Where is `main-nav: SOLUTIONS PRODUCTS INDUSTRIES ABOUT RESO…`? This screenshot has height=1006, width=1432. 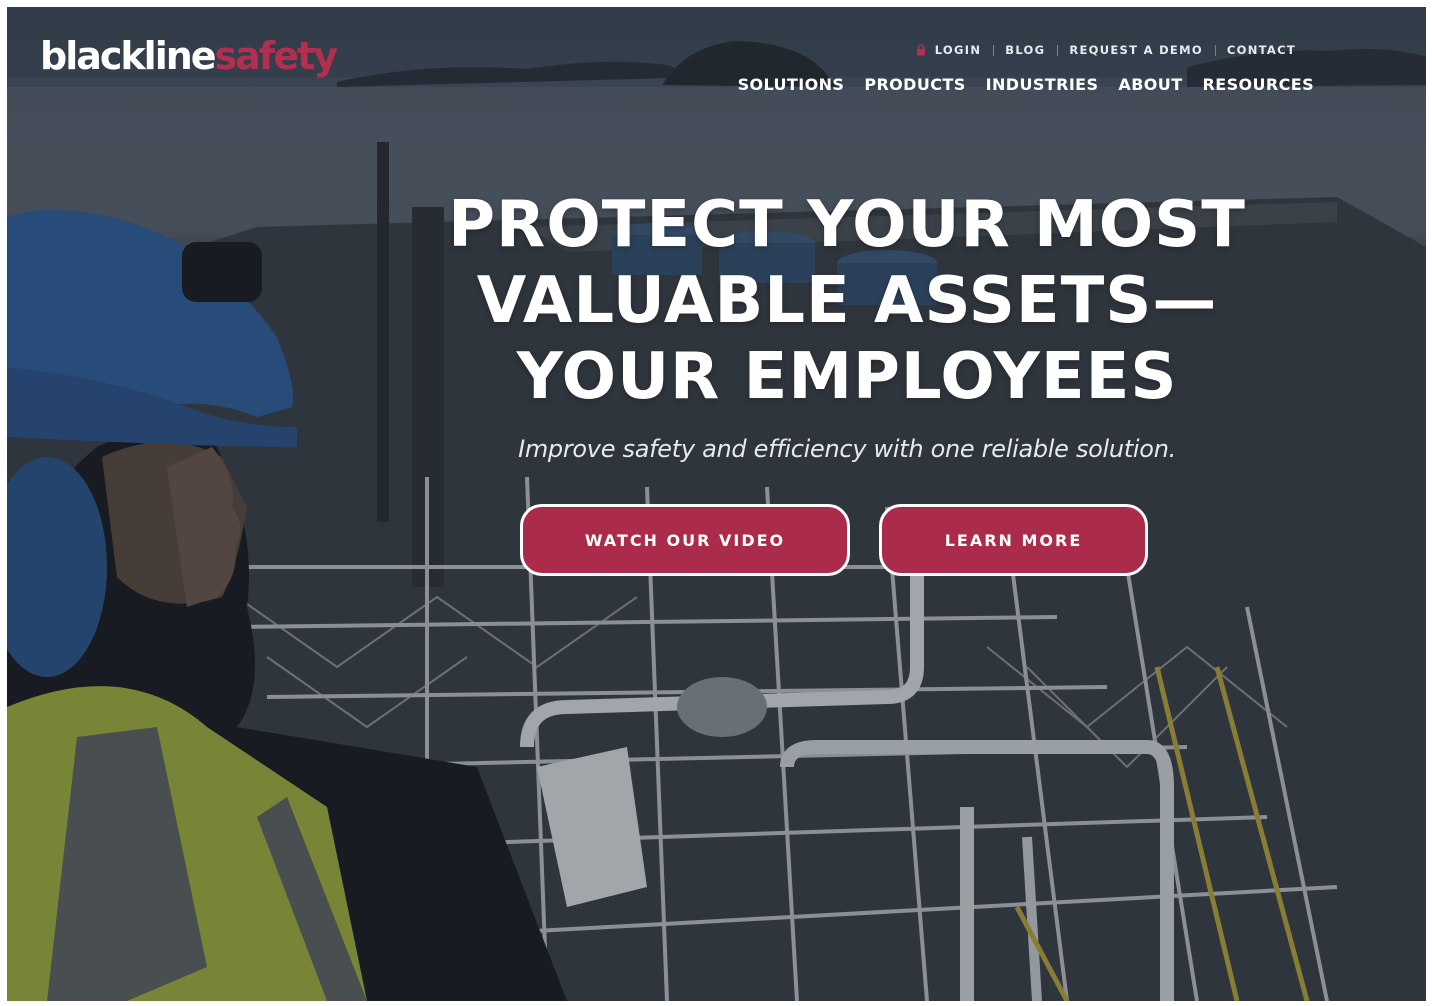
main-nav: SOLUTIONS PRODUCTS INDUSTRIES ABOUT RESO… is located at coordinates (1026, 84).